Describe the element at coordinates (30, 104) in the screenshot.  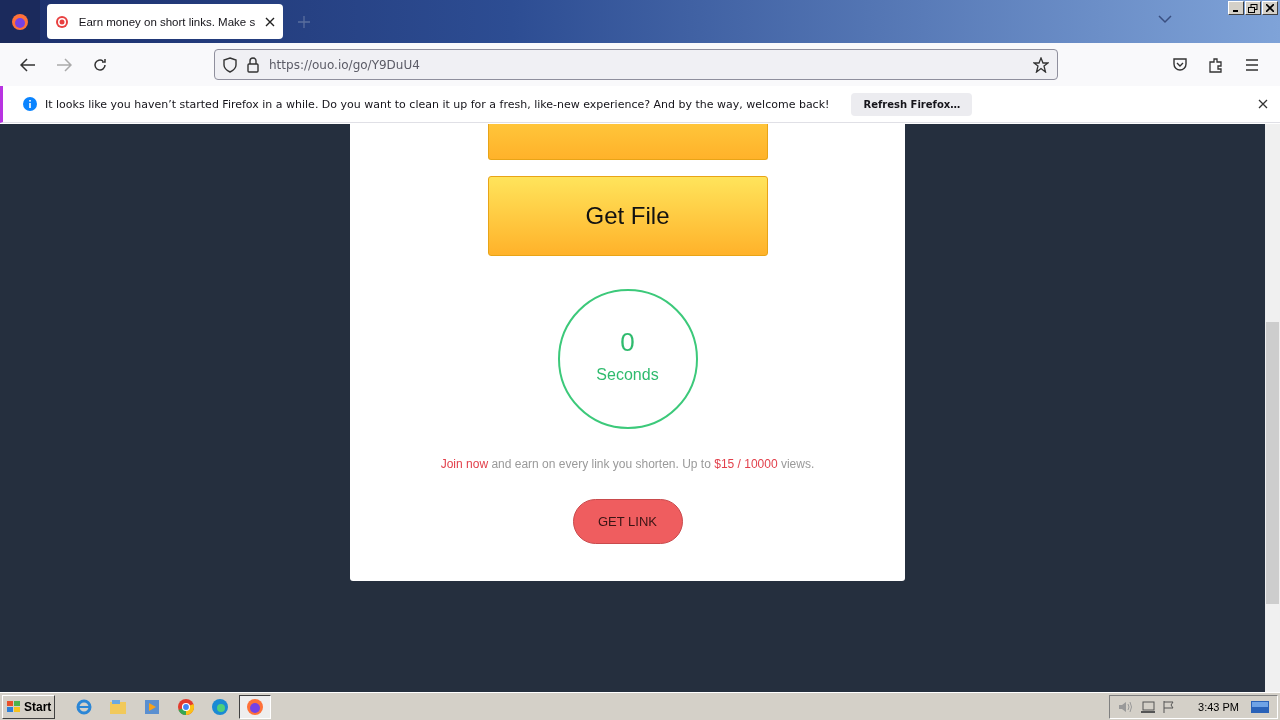
I see `info-icon` at that location.